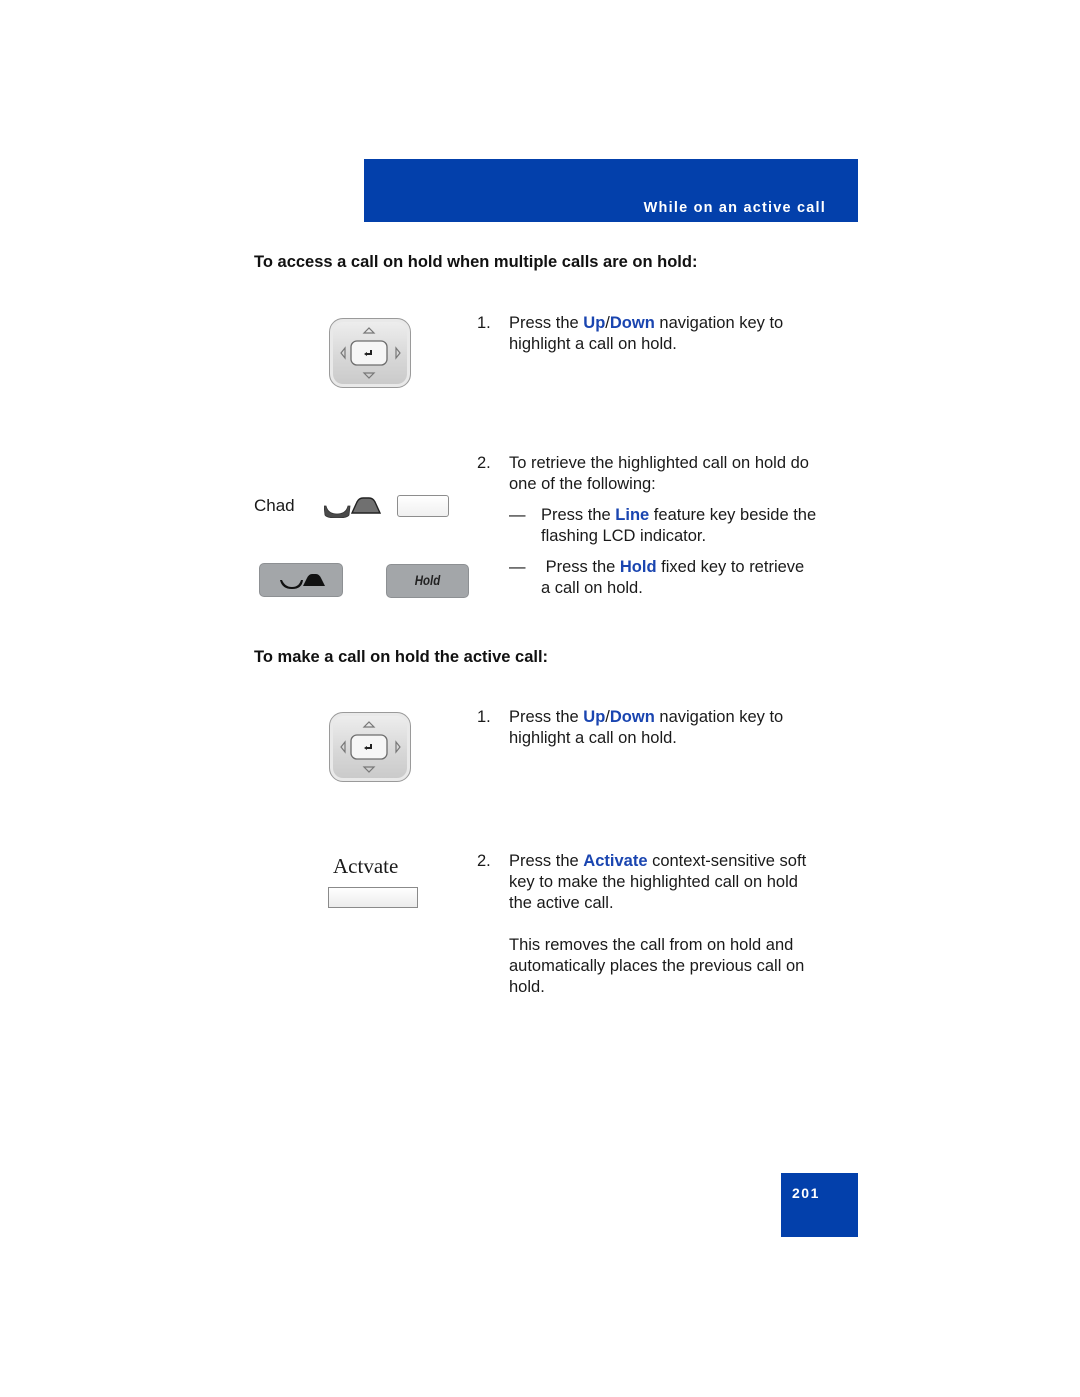 The image size is (1080, 1397). What do you see at coordinates (806, 1193) in the screenshot?
I see `page-number: 201` at bounding box center [806, 1193].